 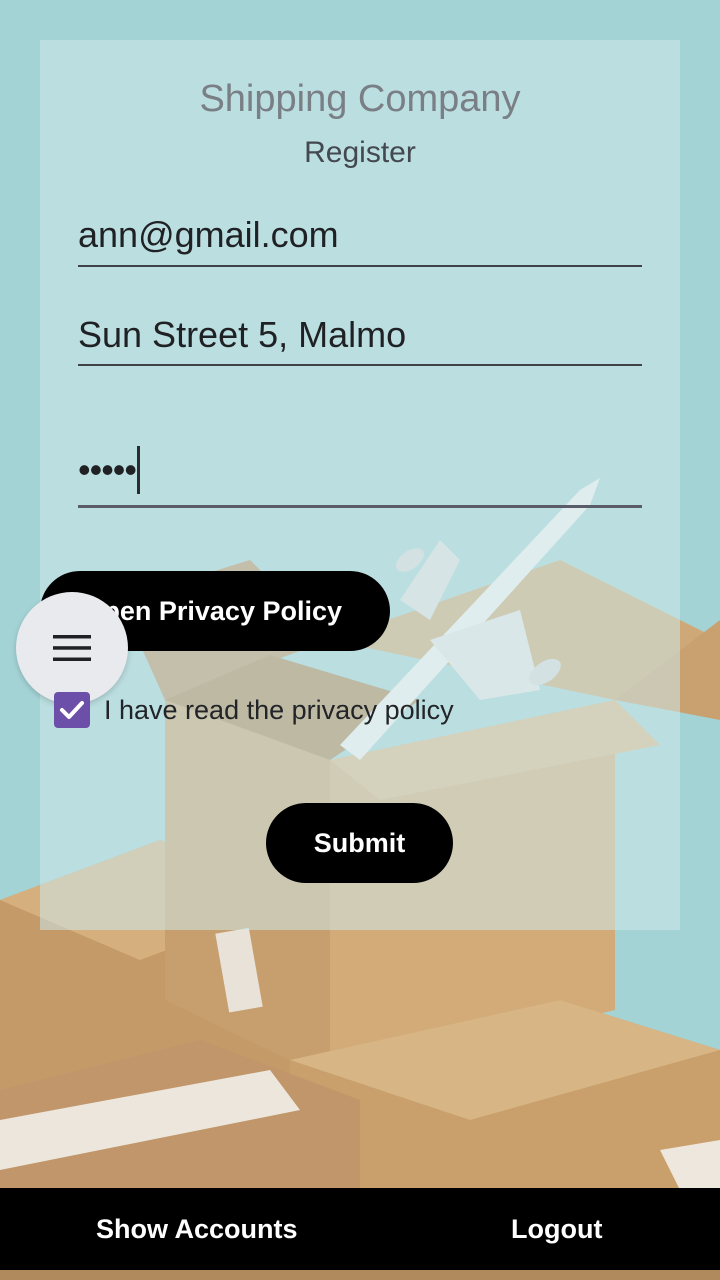 What do you see at coordinates (360, 152) in the screenshot?
I see `page-subtitle: Register` at bounding box center [360, 152].